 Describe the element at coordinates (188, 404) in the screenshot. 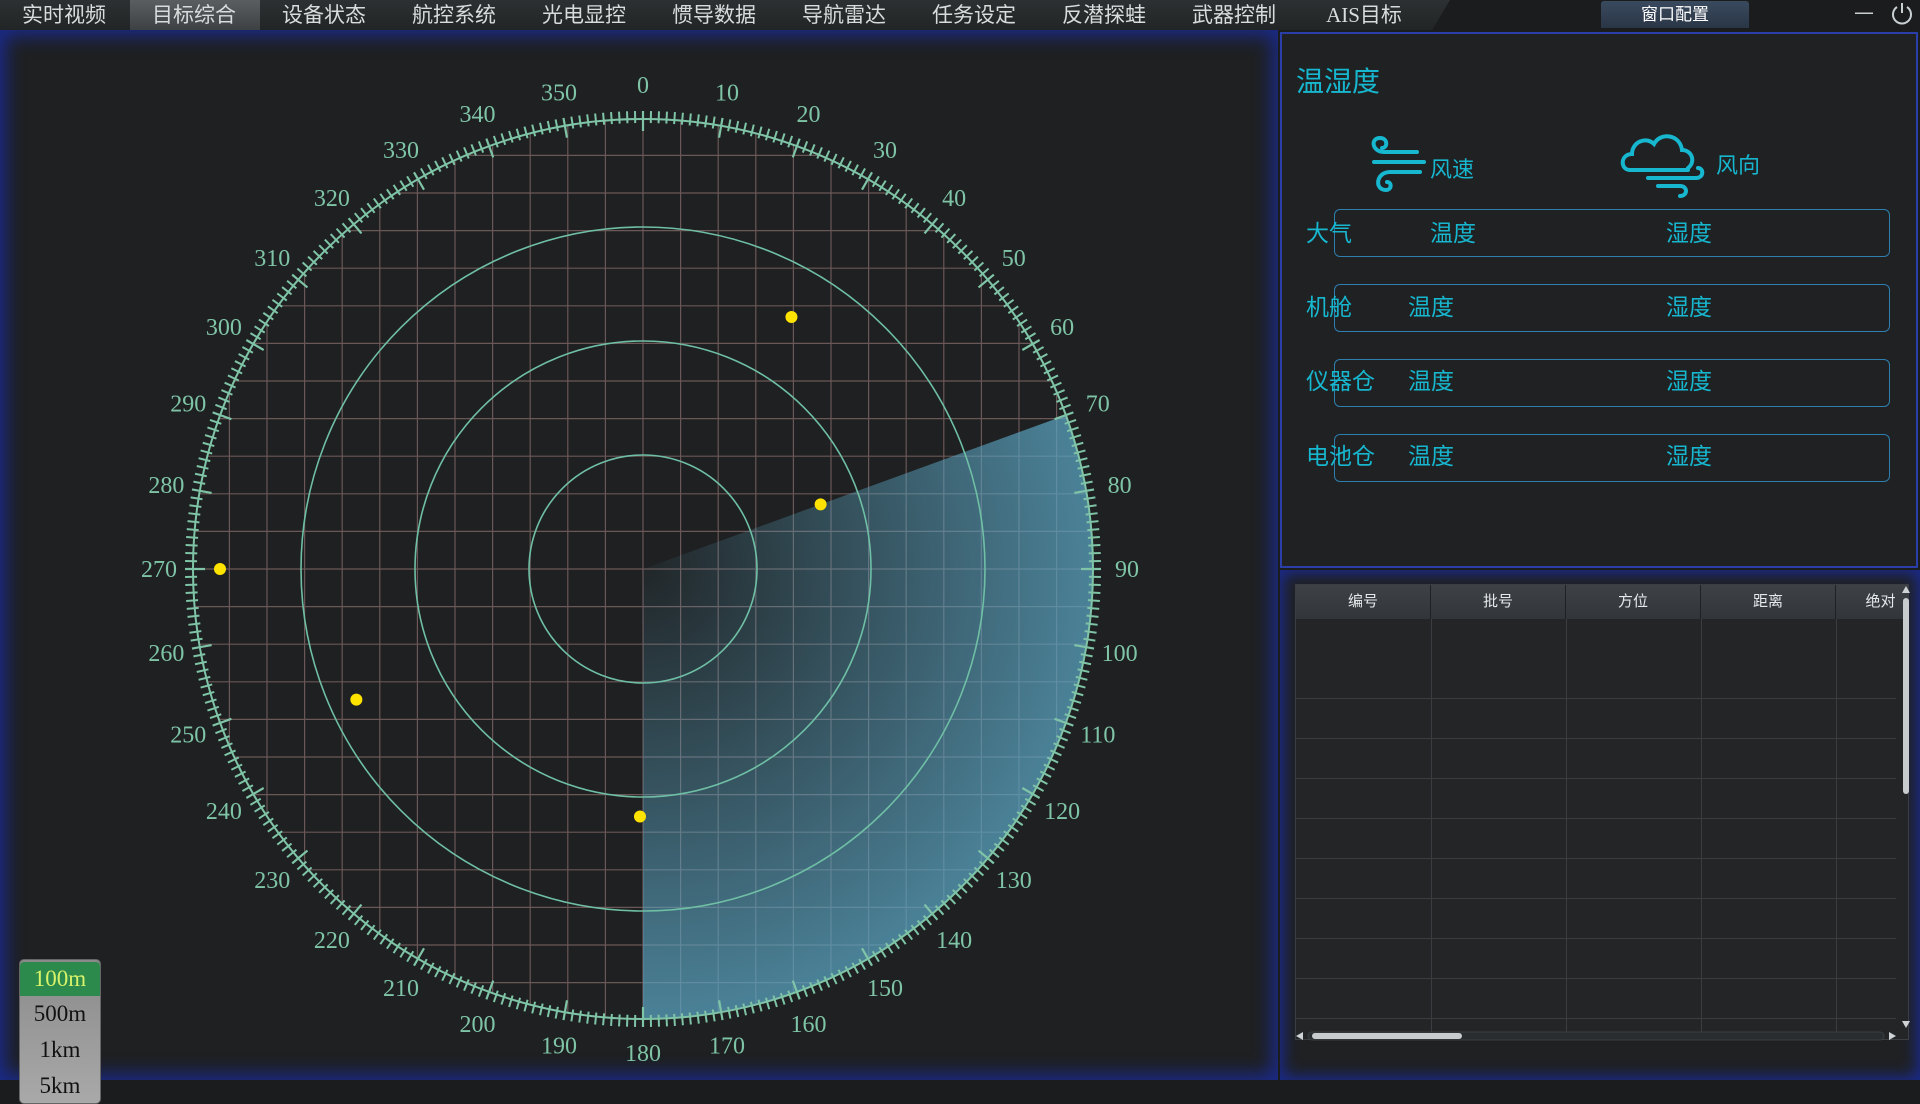

I see `bearing-label: 290` at that location.